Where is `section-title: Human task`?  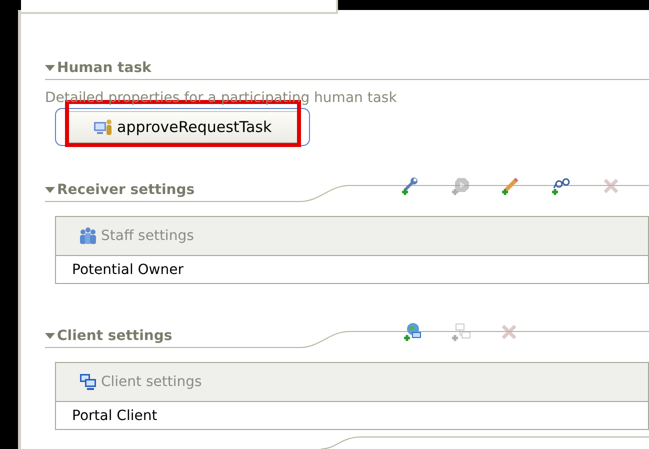
section-title: Human task is located at coordinates (104, 68).